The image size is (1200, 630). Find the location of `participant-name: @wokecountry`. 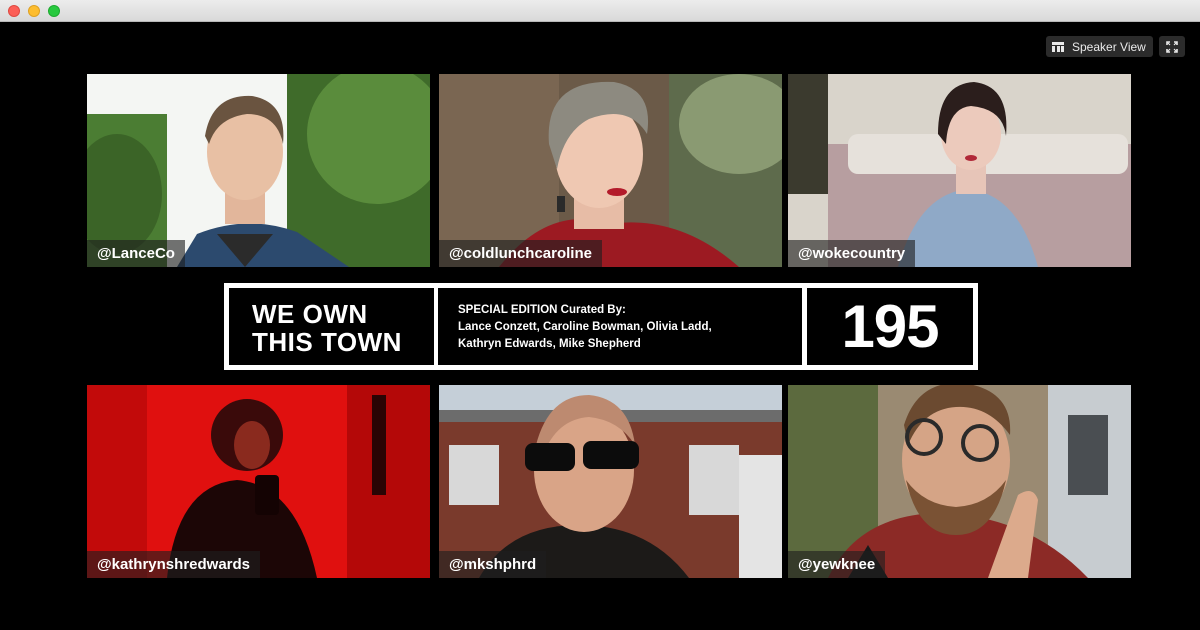

participant-name: @wokecountry is located at coordinates (852, 253).